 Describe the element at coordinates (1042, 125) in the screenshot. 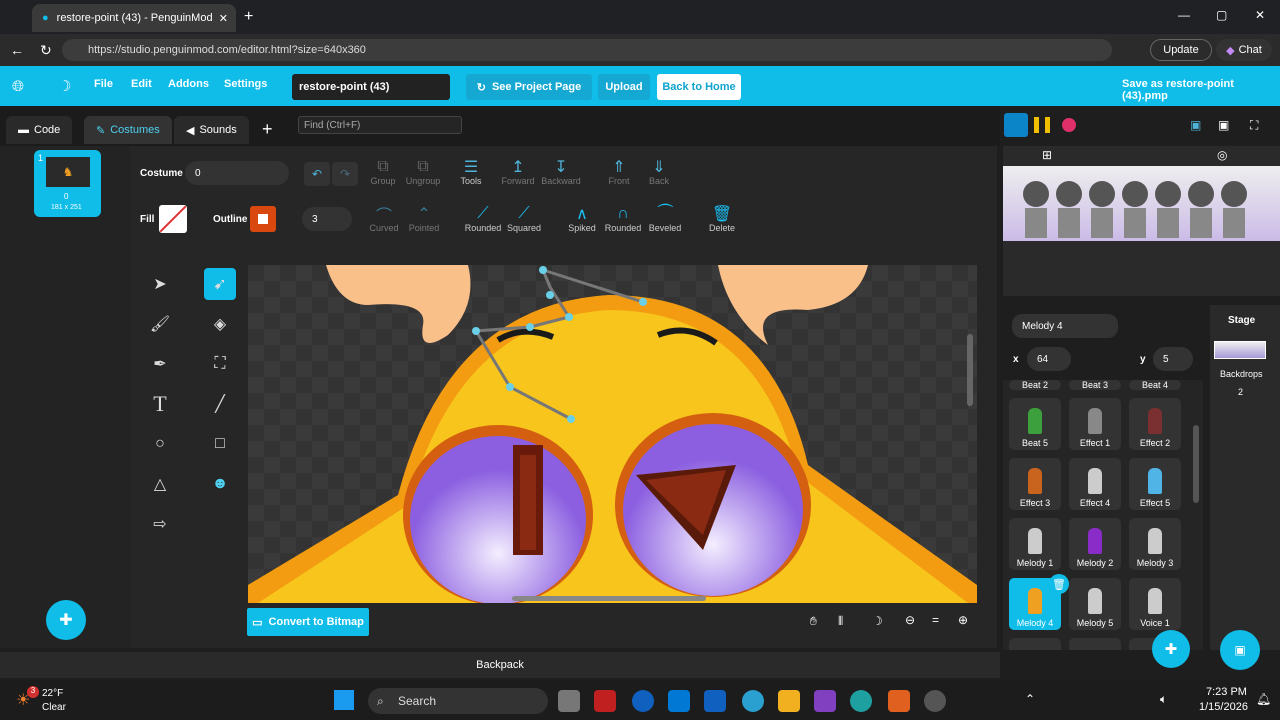

I see `pause-icon` at that location.